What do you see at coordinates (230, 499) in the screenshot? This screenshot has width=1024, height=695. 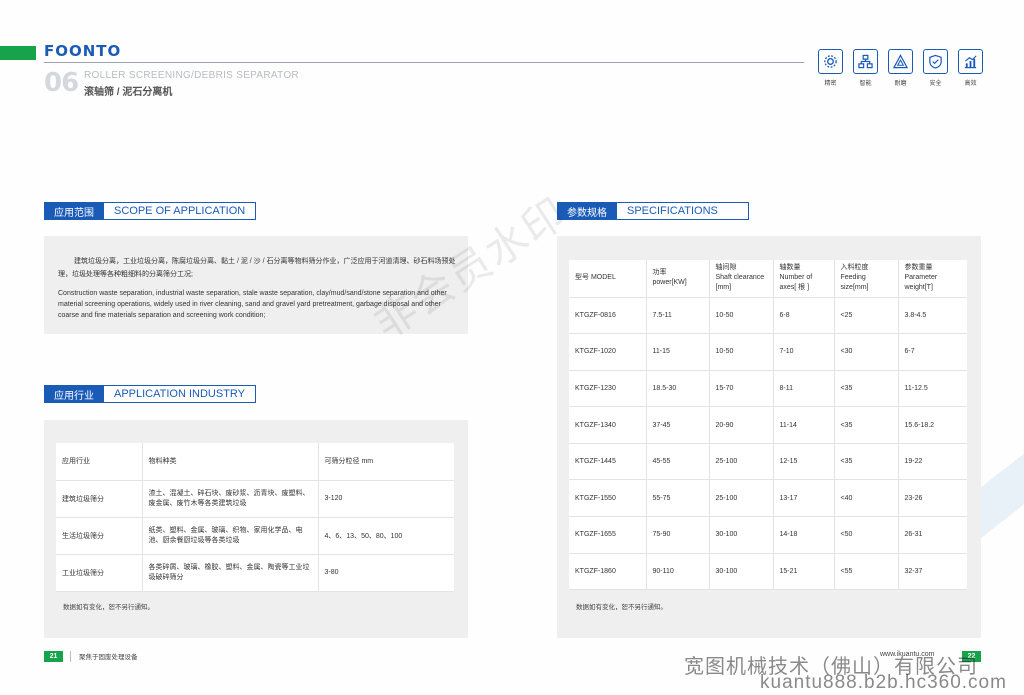 I see `table-cell: 渣土、混凝土、碎石块、废砂浆、沥青块、废塑料、废金属、废竹木等各类建筑垃圾` at bounding box center [230, 499].